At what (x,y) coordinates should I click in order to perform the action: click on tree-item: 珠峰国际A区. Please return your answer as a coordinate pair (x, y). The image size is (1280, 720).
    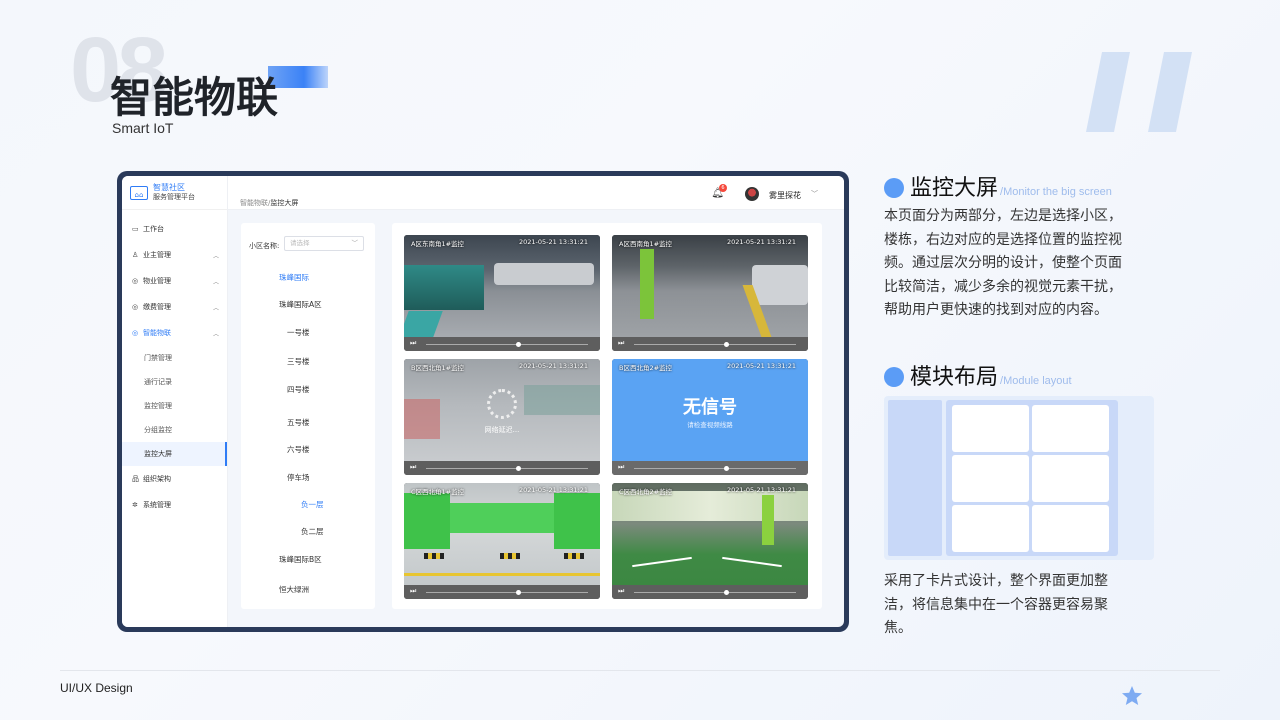
    Looking at the image, I should click on (300, 304).